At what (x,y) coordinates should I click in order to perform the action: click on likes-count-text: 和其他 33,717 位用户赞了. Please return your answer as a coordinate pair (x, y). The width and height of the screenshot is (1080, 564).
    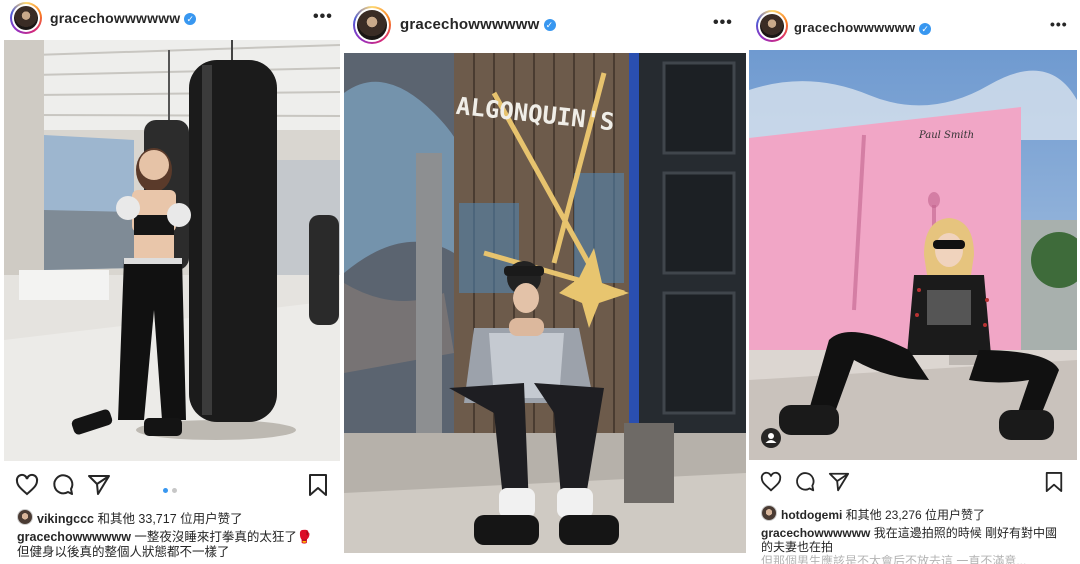
    Looking at the image, I should click on (168, 519).